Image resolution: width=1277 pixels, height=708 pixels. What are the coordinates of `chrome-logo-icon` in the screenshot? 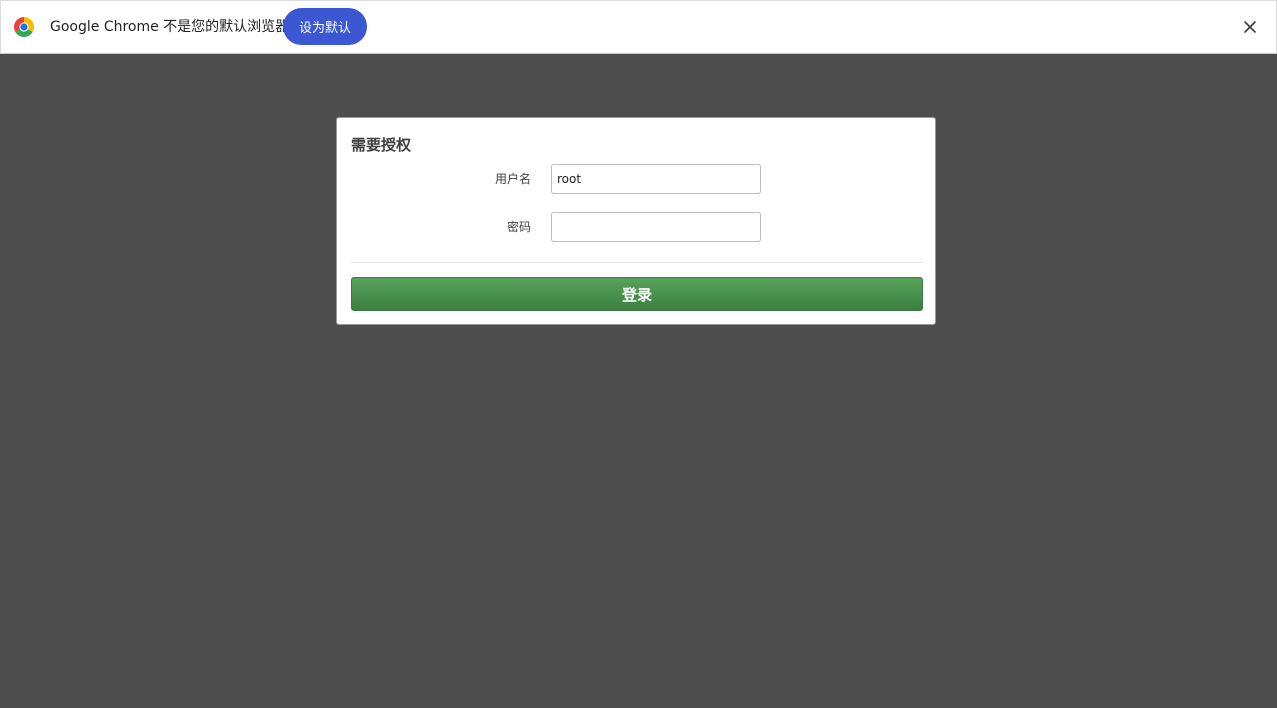 It's located at (24, 27).